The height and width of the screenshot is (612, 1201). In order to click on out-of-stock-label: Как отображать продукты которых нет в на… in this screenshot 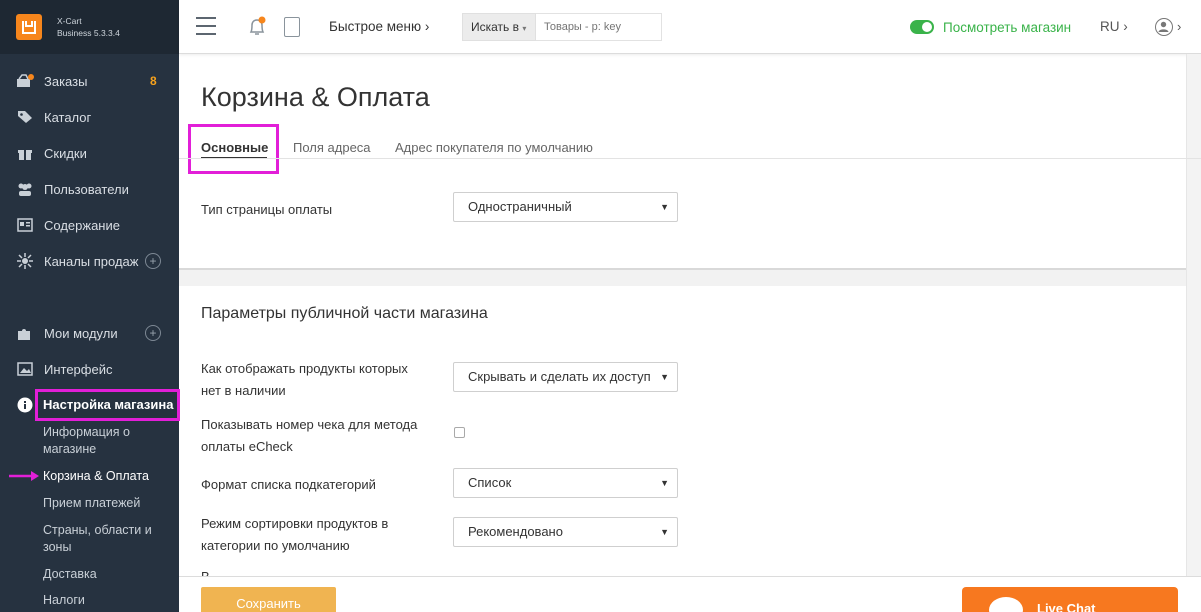, I will do `click(304, 379)`.